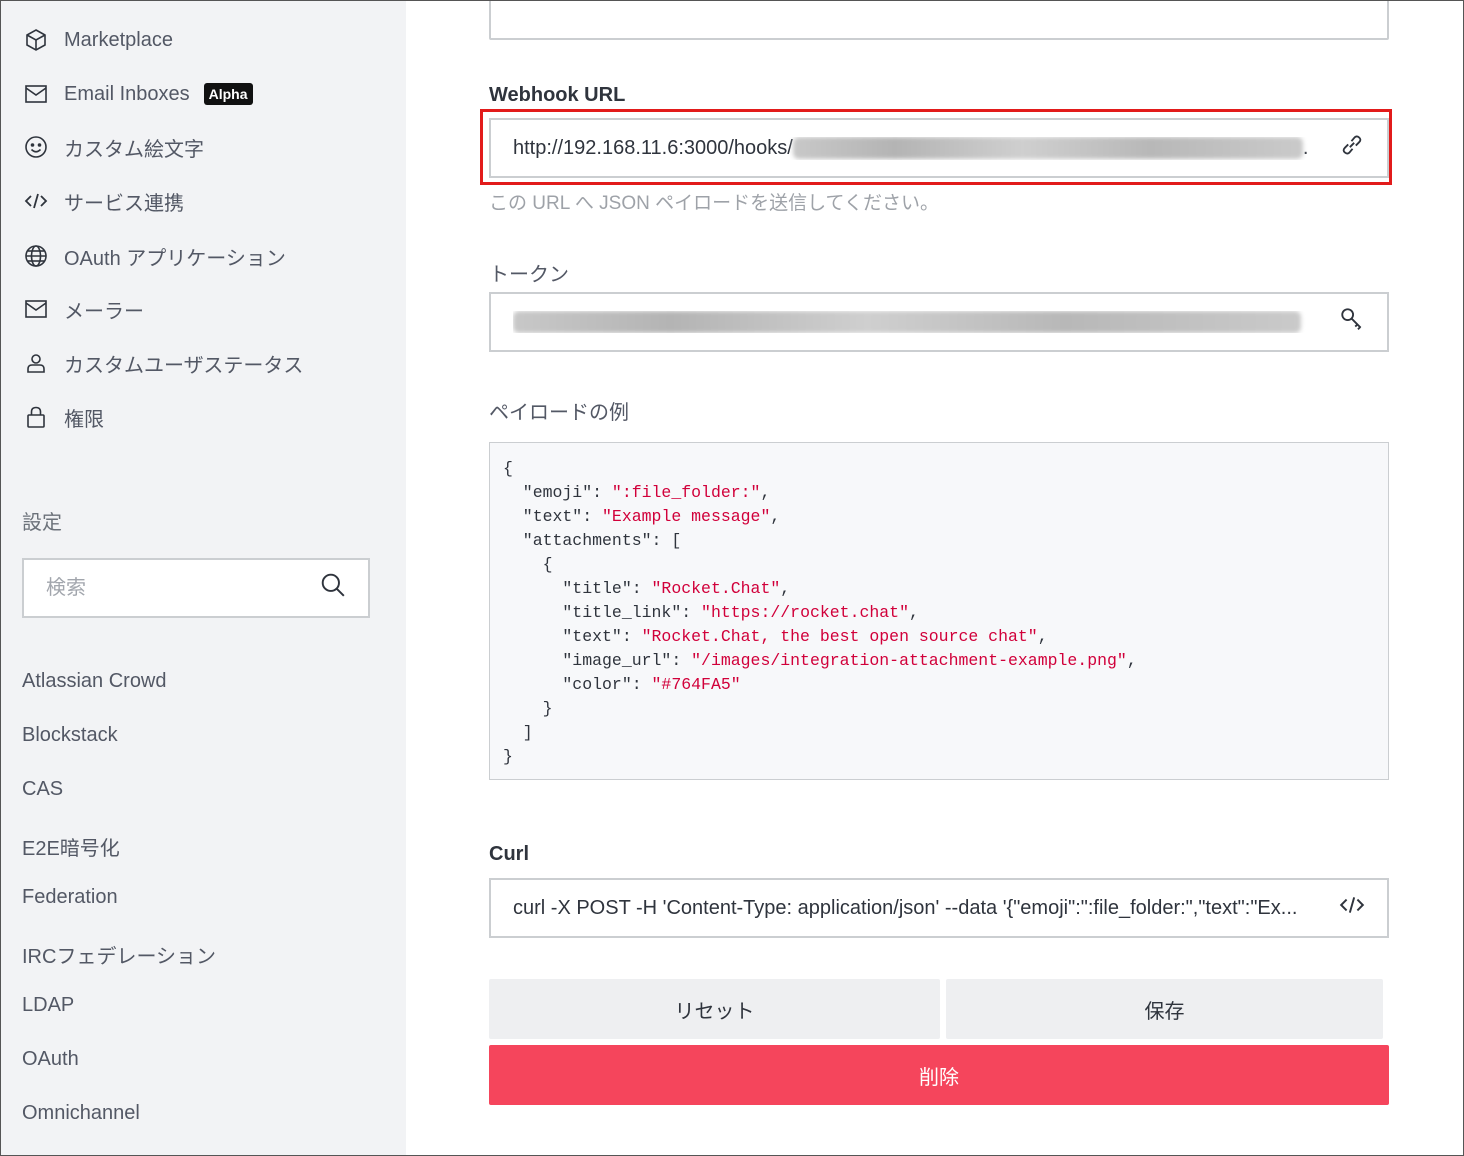 The height and width of the screenshot is (1156, 1464). Describe the element at coordinates (104, 311) in the screenshot. I see `sidebar-item-label: メーラー` at that location.